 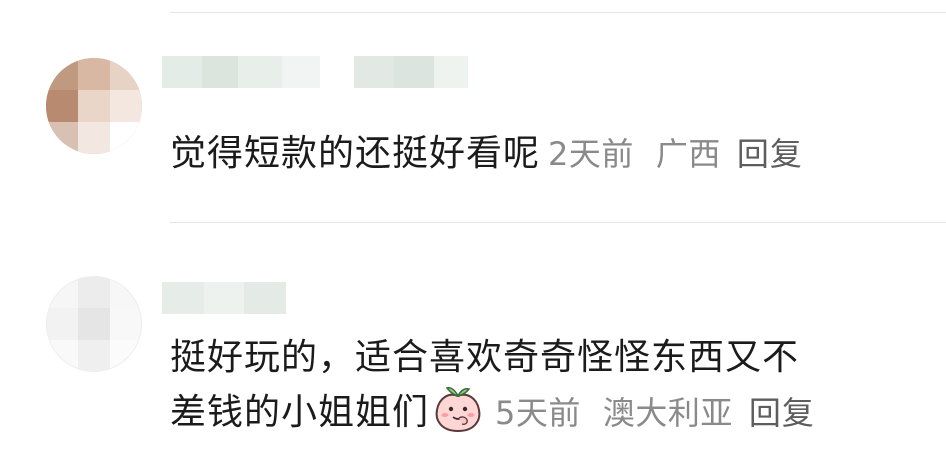 What do you see at coordinates (591, 154) in the screenshot?
I see `comment-time: 2天前` at bounding box center [591, 154].